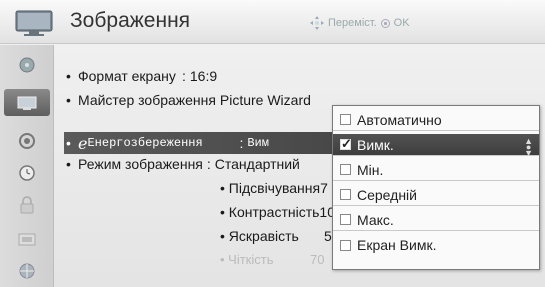 Image resolution: width=545 pixels, height=287 pixels. Describe the element at coordinates (401, 23) in the screenshot. I see `ok-hint-label: OK` at that location.